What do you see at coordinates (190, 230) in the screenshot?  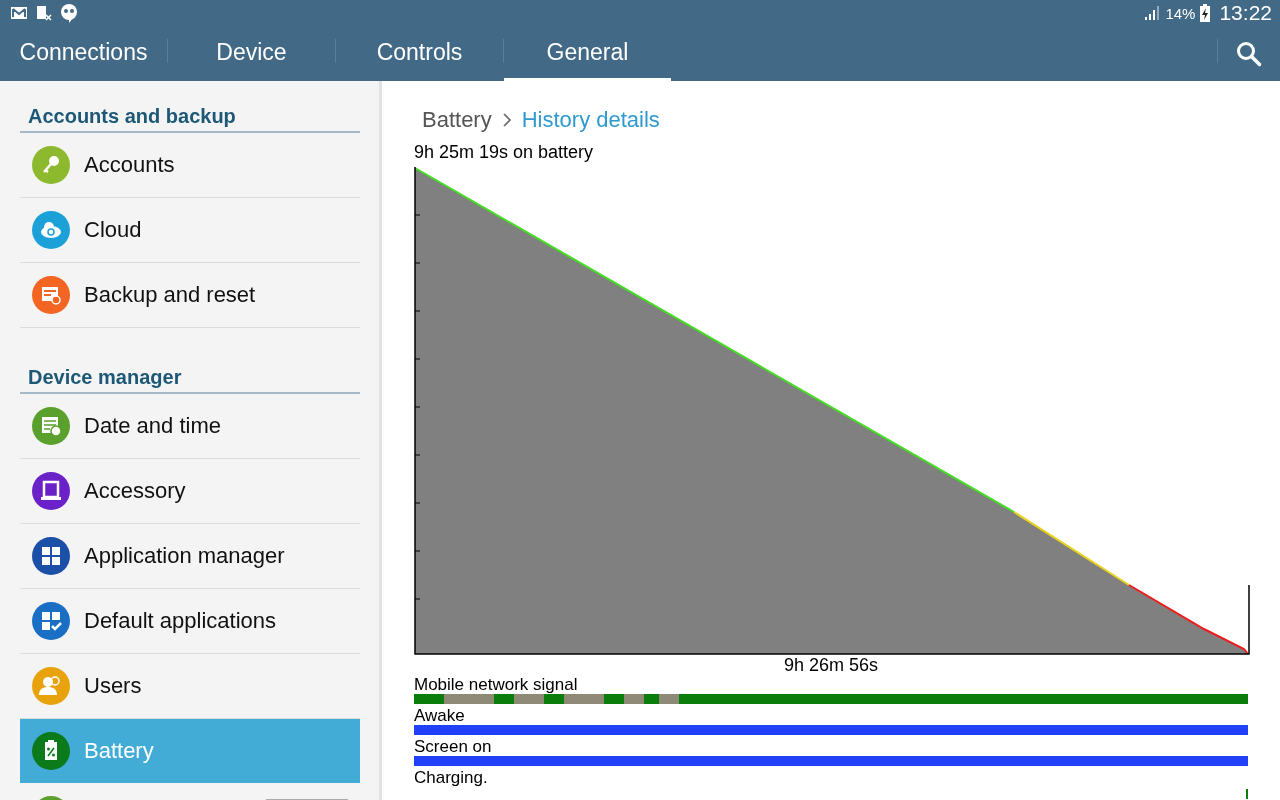 I see `sidebar-item: Cloud` at bounding box center [190, 230].